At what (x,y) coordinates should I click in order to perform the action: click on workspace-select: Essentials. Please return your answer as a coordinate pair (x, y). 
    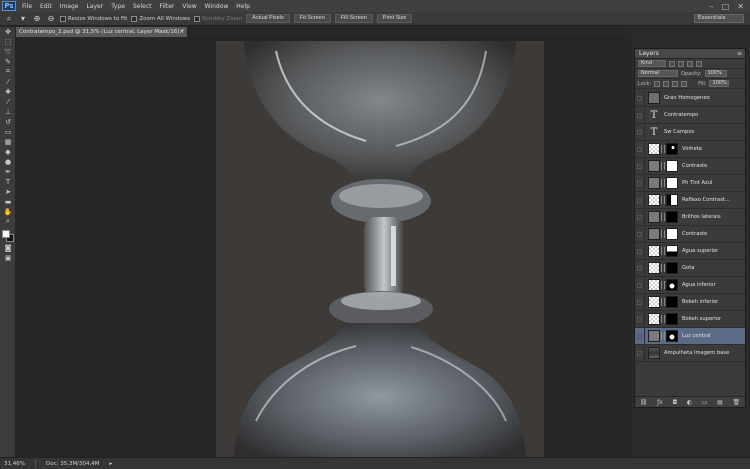
    Looking at the image, I should click on (719, 18).